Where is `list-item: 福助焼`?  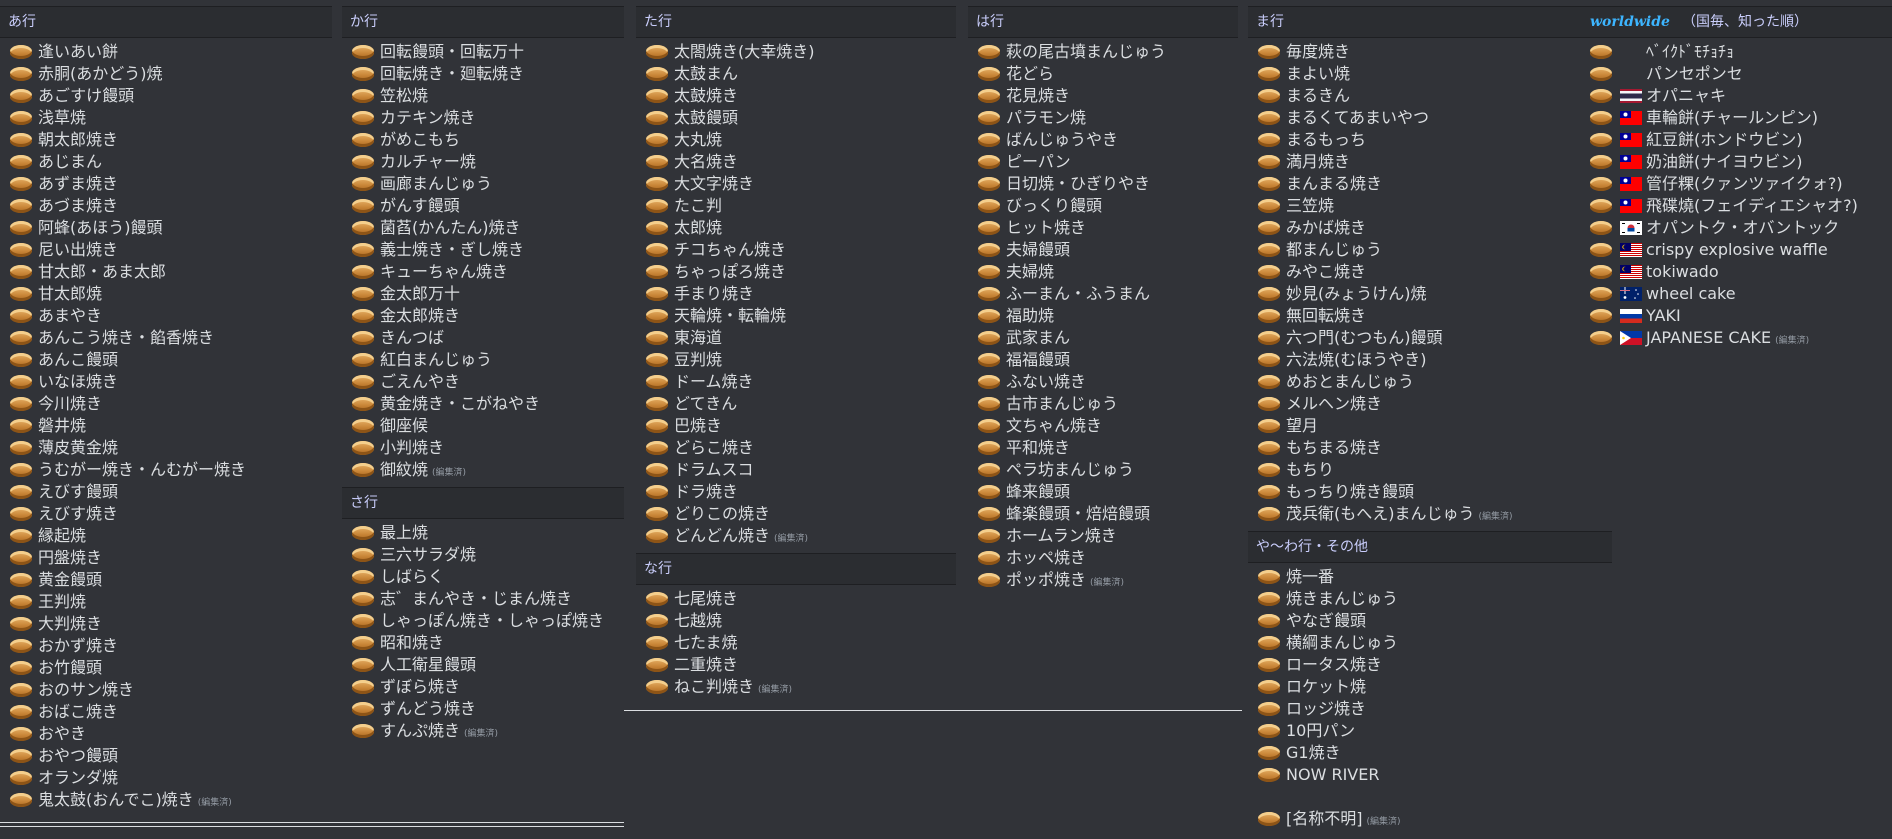
list-item: 福助焼 is located at coordinates (1103, 316).